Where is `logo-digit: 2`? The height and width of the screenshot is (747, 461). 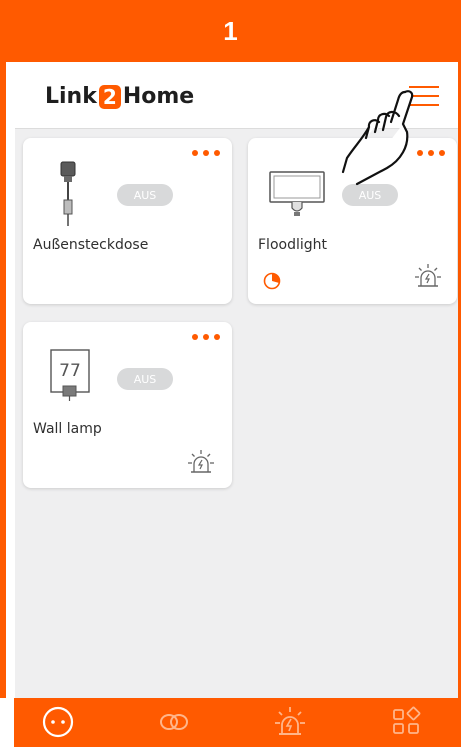
logo-digit: 2 is located at coordinates (109, 96).